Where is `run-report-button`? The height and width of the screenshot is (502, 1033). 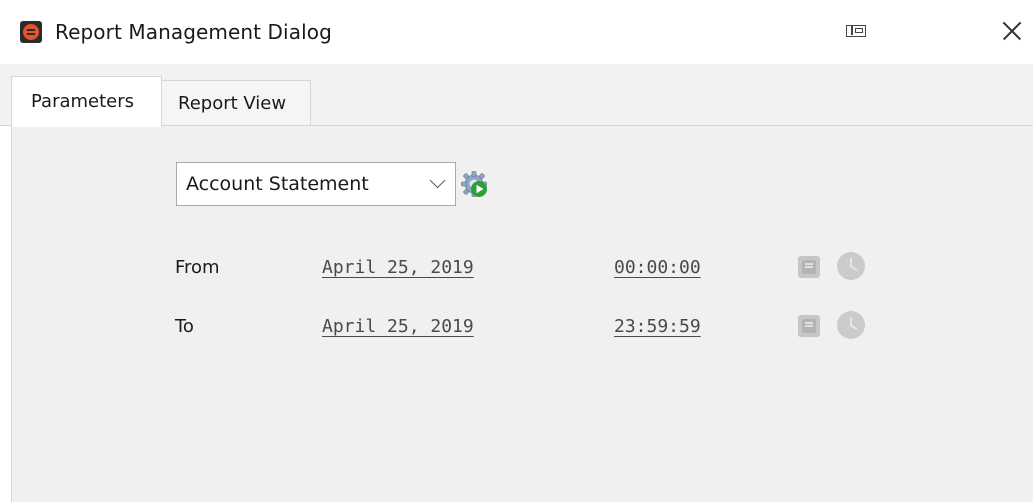
run-report-button is located at coordinates (475, 185).